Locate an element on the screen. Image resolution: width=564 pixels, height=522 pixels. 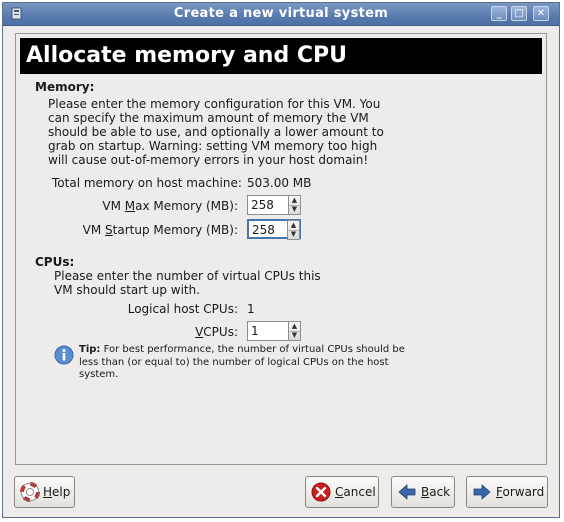
startup-memory-stepper: ▲ ▼ is located at coordinates (293, 230).